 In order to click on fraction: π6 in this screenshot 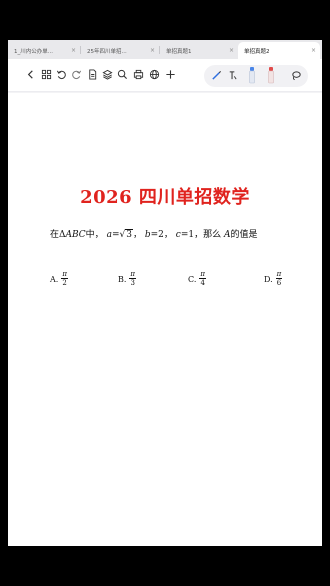, I will do `click(279, 278)`.